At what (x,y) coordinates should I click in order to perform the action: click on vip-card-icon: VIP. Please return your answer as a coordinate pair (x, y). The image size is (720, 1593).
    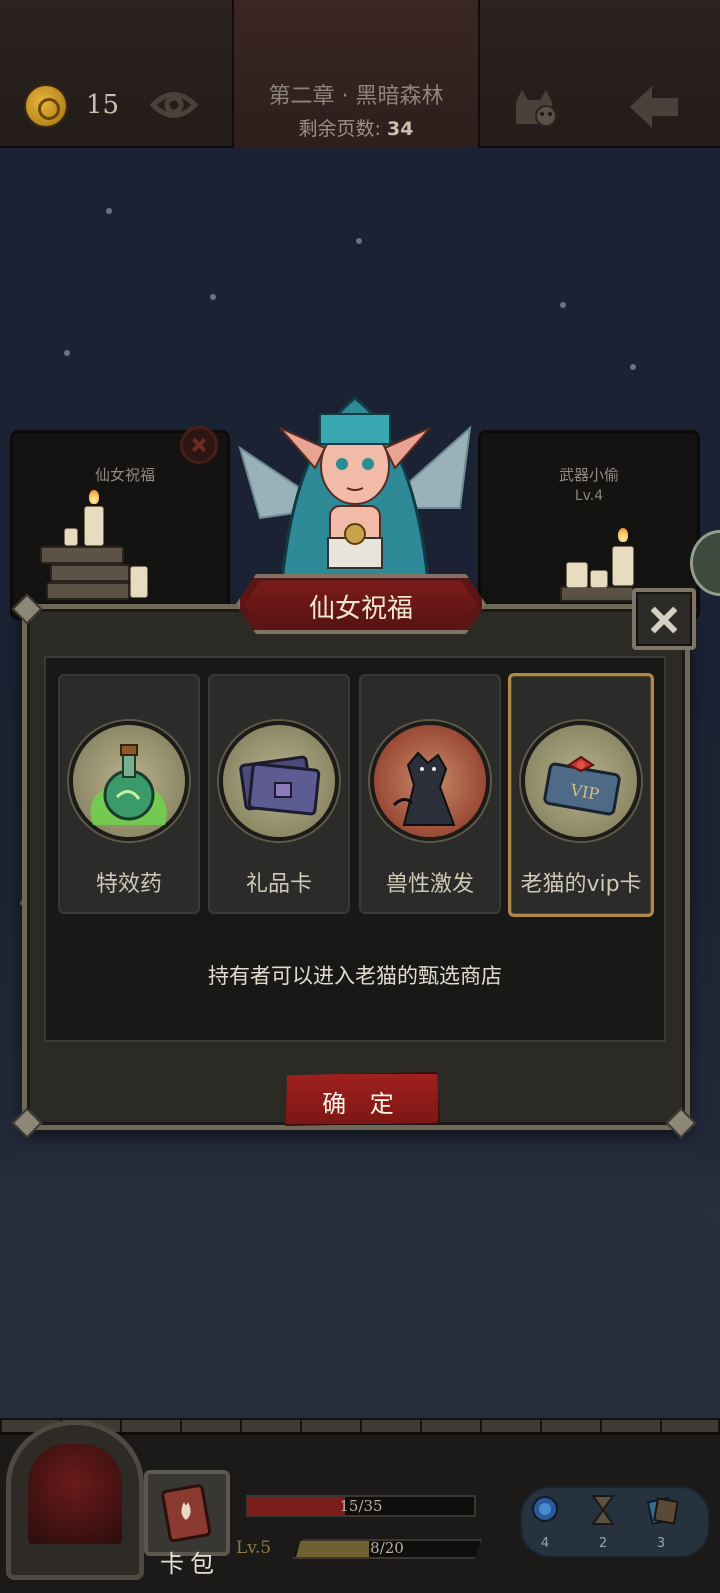
    Looking at the image, I should click on (582, 785).